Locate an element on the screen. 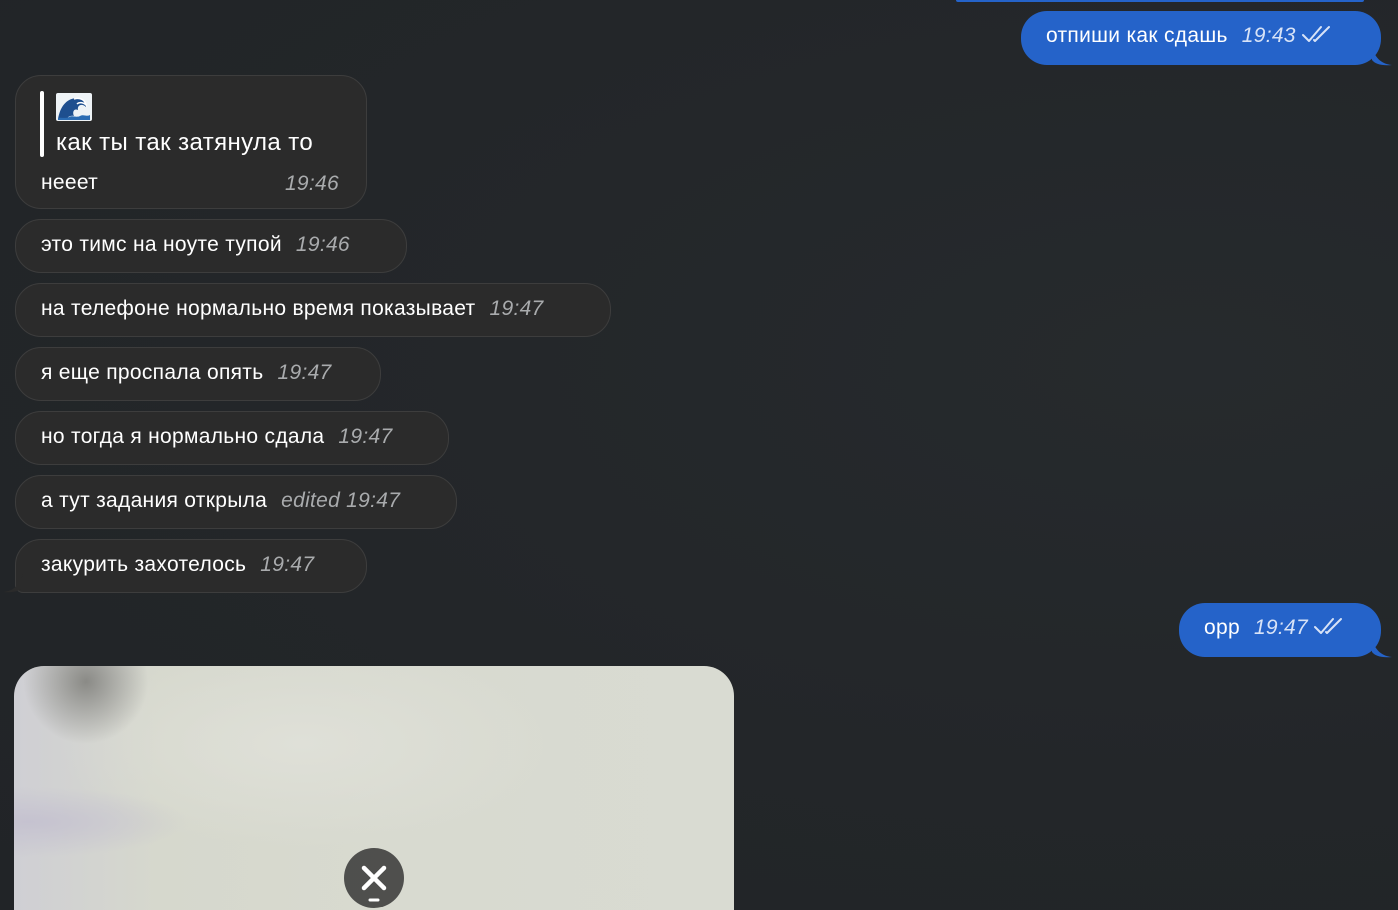  message-outgoing: орр 19:47 is located at coordinates (1280, 630).